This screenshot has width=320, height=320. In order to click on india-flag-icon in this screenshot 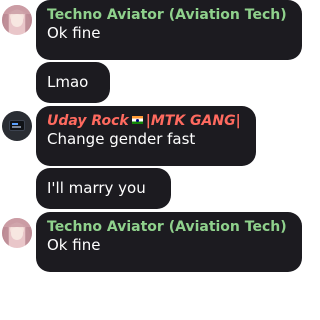, I will do `click(137, 120)`.